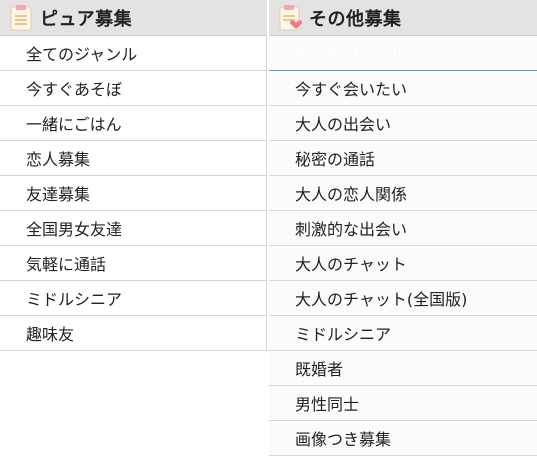 The width and height of the screenshot is (537, 458). What do you see at coordinates (133, 18) in the screenshot?
I see `pure-recruit-header: ピュア募集` at bounding box center [133, 18].